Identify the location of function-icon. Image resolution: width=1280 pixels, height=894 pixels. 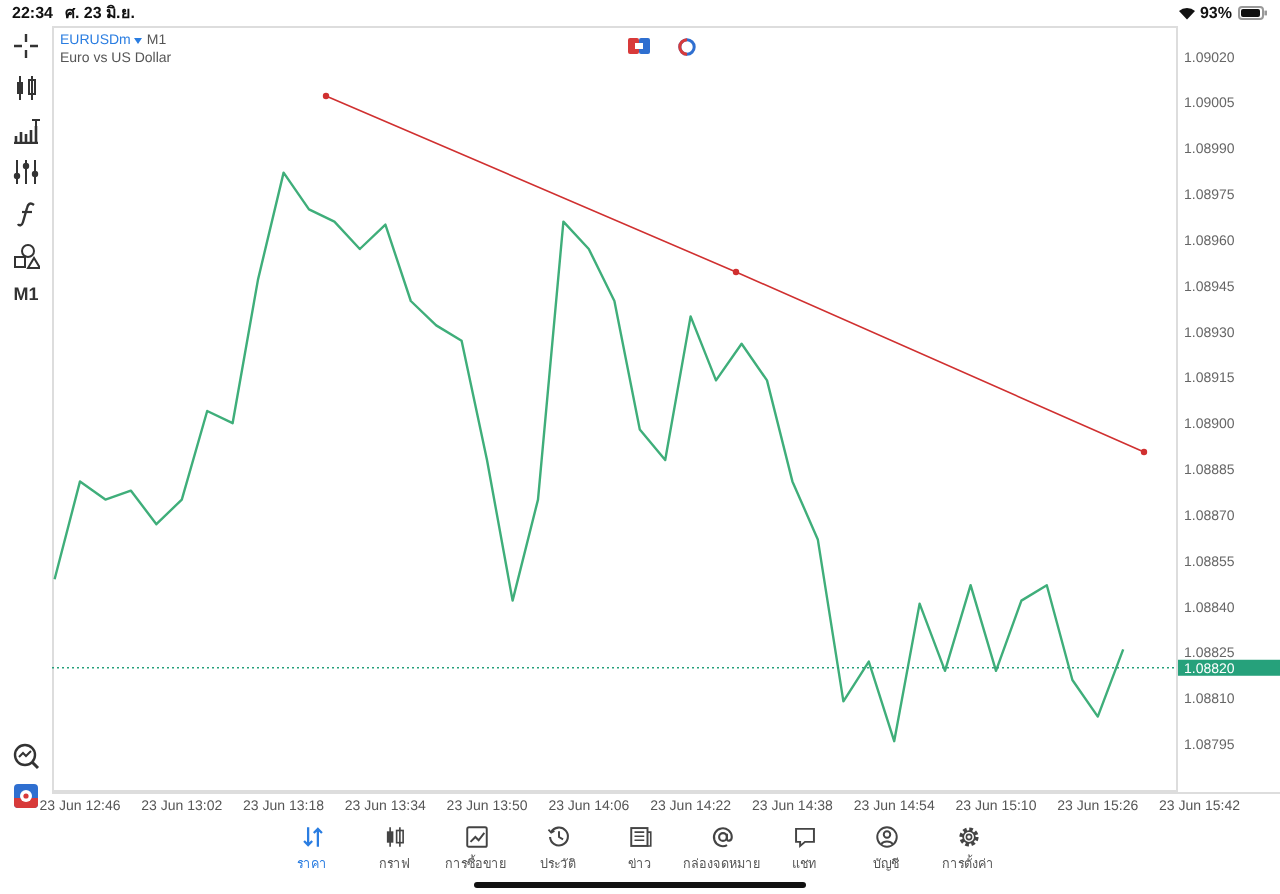
(26, 214).